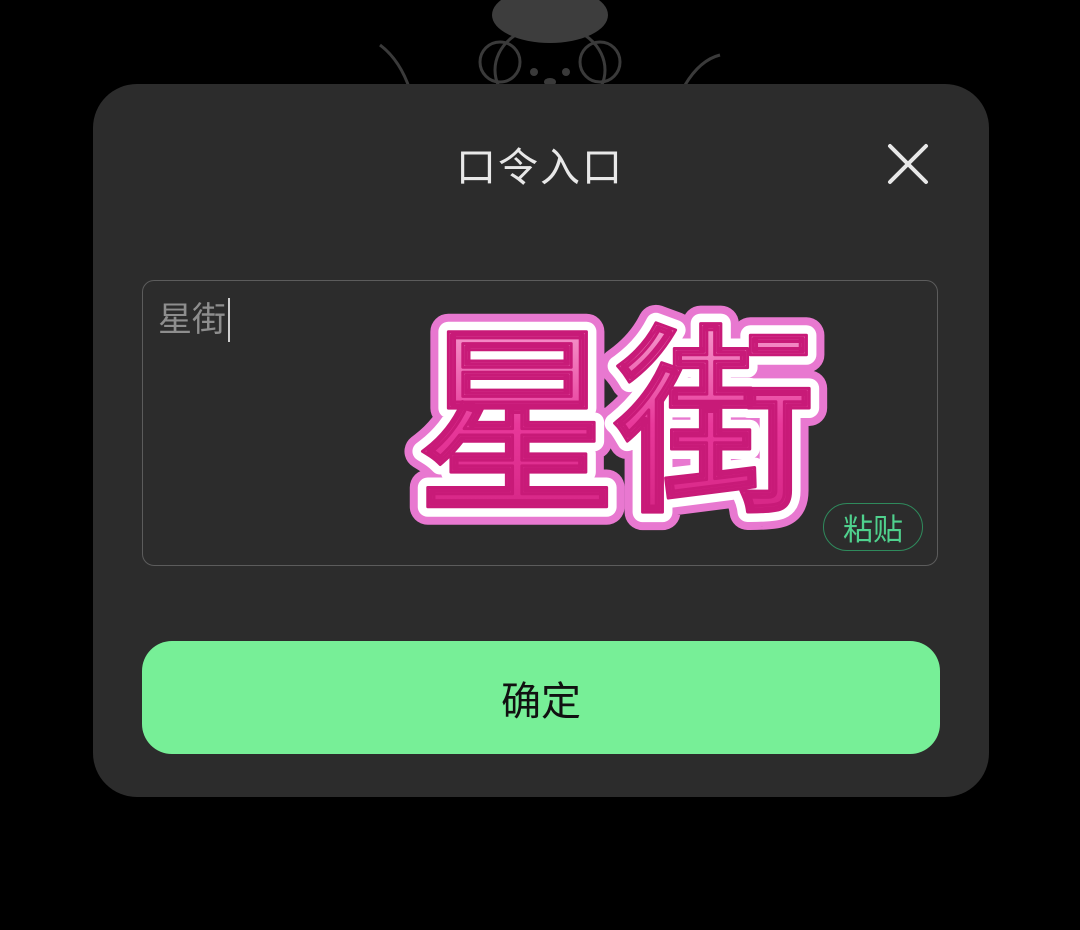  I want to click on paste-button: 粘贴, so click(873, 527).